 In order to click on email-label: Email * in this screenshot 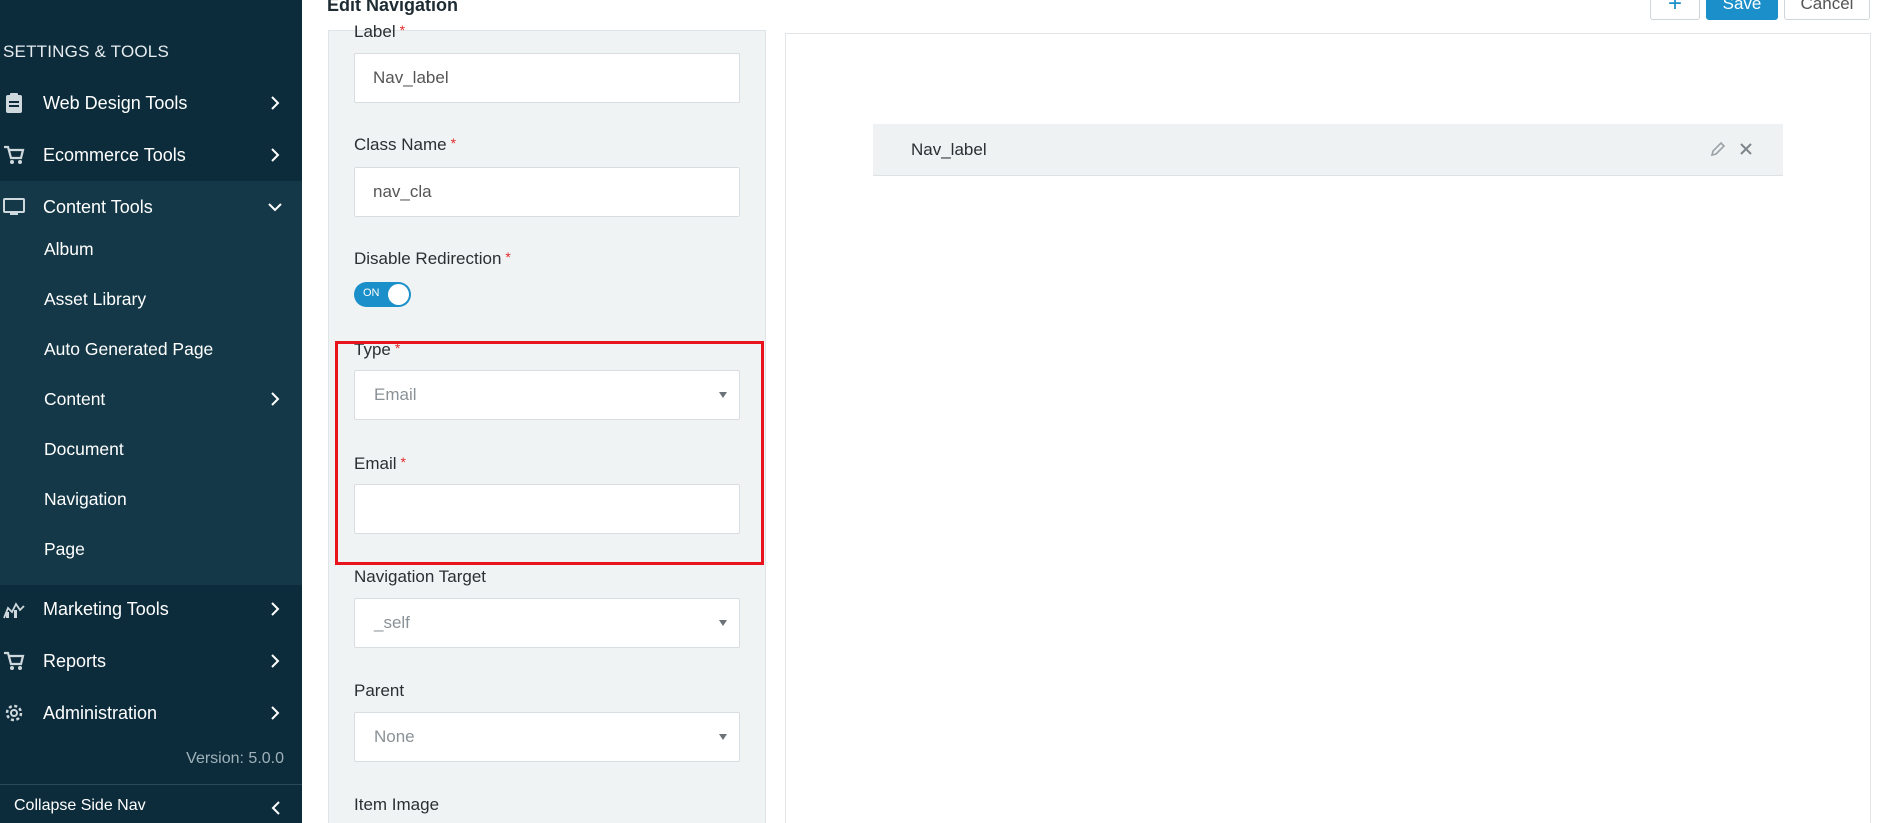, I will do `click(380, 463)`.